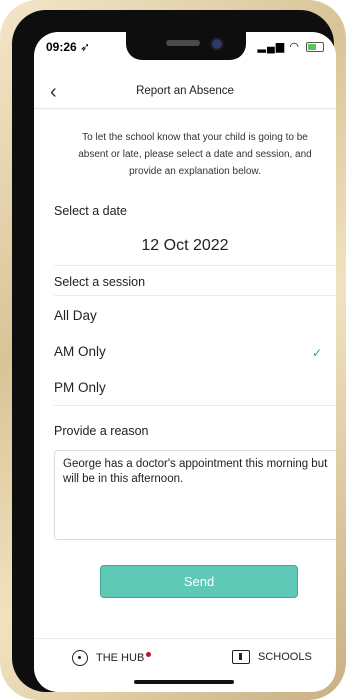  Describe the element at coordinates (120, 658) in the screenshot. I see `tab-the-hub-label: THE HUB` at that location.